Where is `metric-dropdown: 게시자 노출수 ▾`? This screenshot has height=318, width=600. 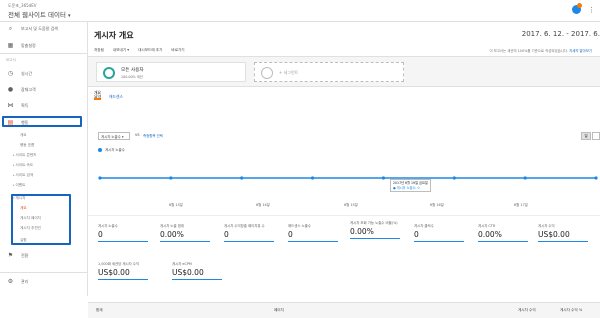
metric-dropdown: 게시자 노출수 ▾ is located at coordinates (114, 136).